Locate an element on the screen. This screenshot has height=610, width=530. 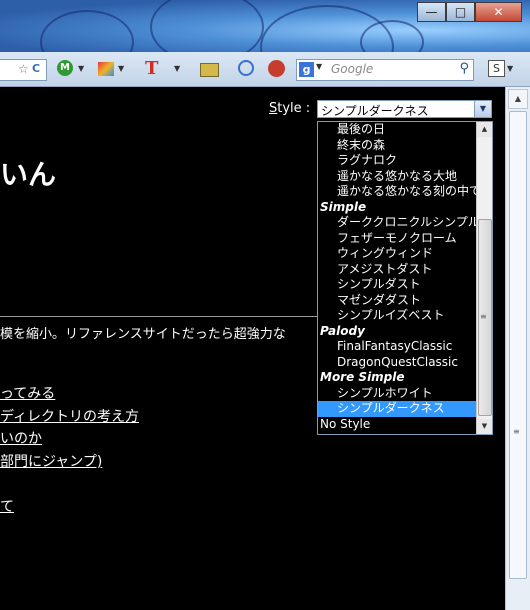
dropdown-option: アメジストダスト is located at coordinates (398, 270).